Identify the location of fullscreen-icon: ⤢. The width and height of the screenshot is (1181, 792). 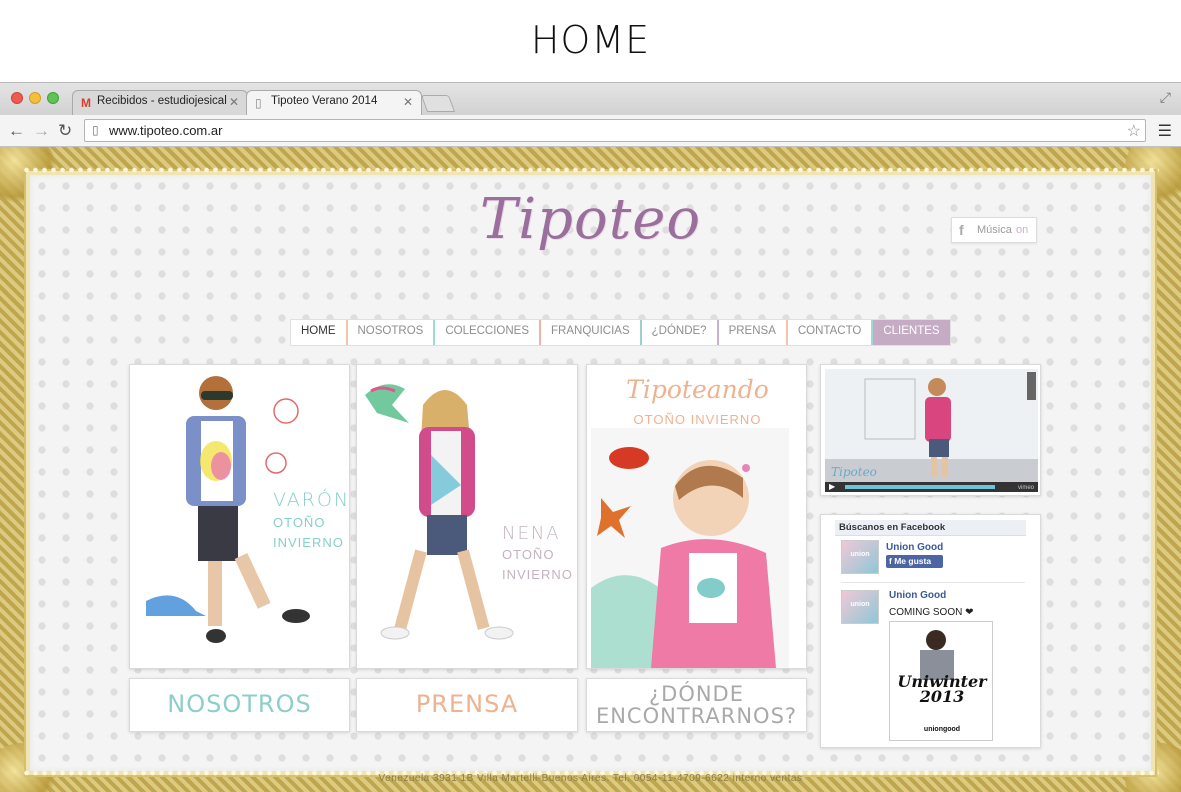
(1165, 97).